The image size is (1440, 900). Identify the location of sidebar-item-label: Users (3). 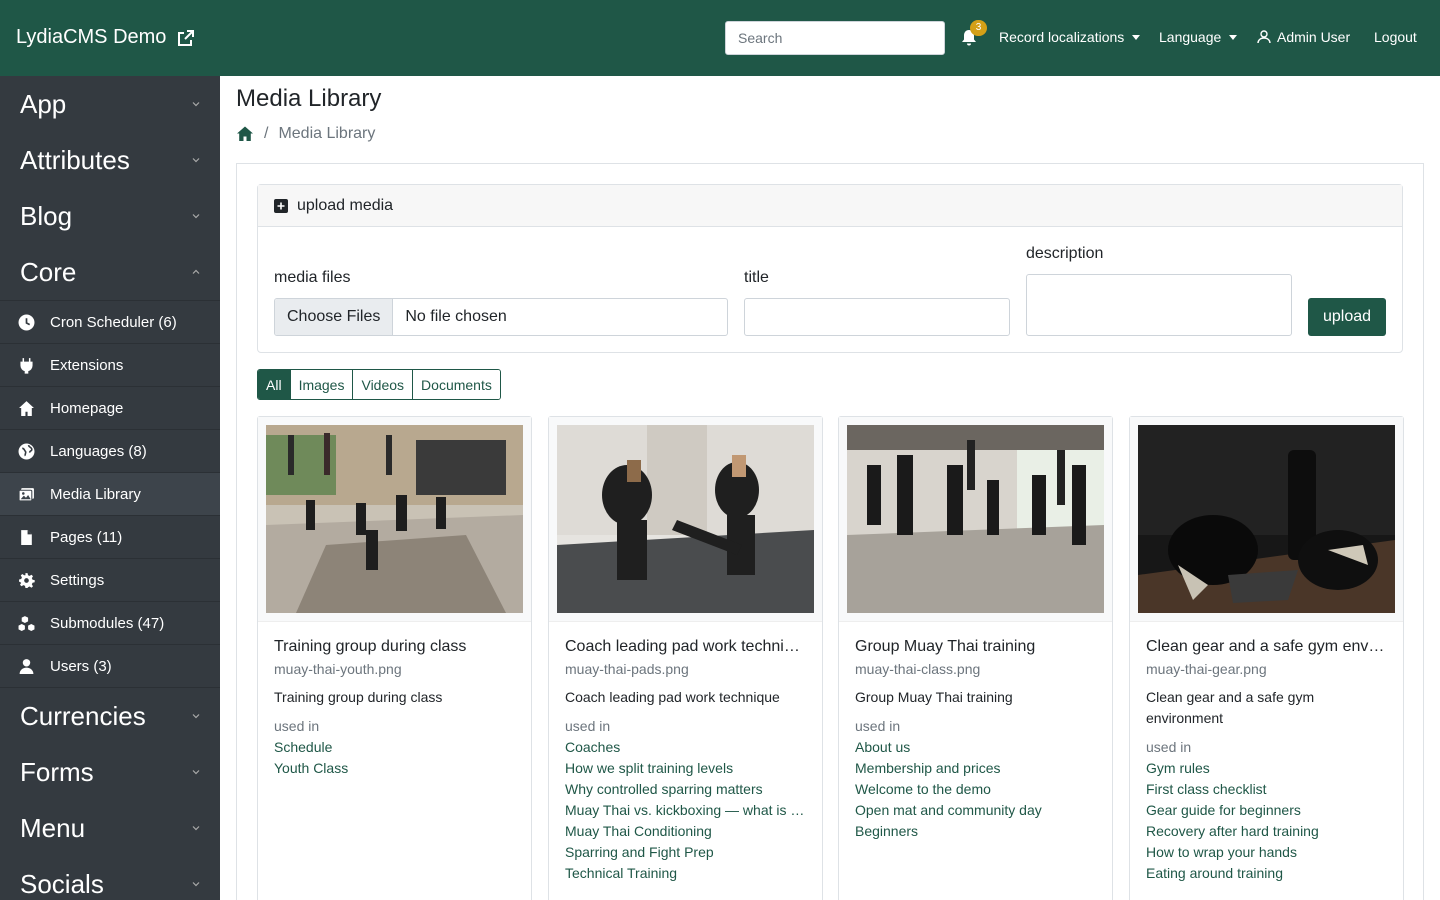
(81, 666).